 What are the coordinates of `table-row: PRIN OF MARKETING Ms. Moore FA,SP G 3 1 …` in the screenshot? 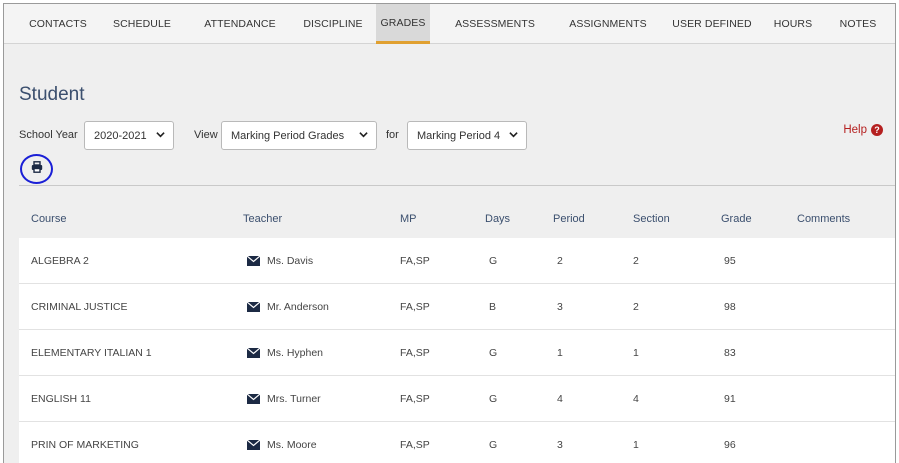 It's located at (457, 442).